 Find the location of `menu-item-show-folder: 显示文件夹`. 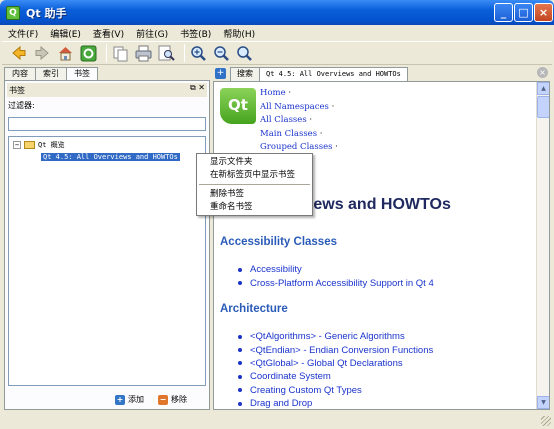

menu-item-show-folder: 显示文件夹 is located at coordinates (254, 162).